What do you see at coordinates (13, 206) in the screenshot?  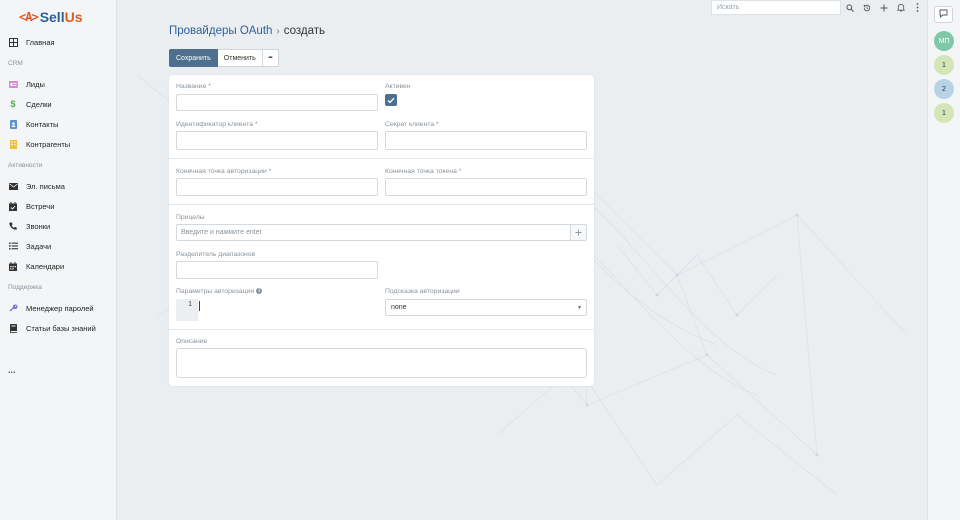 I see `calendar-check-icon` at bounding box center [13, 206].